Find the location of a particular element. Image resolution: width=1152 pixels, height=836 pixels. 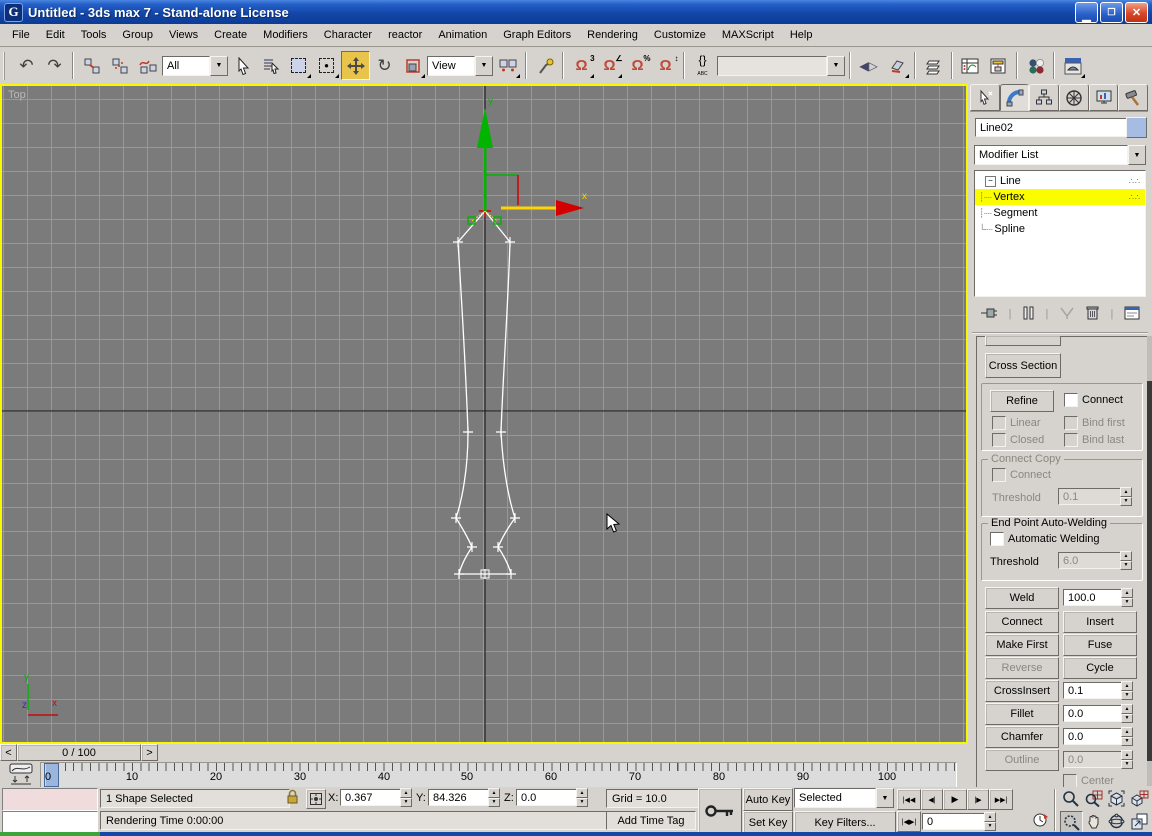

menu-edit: Edit is located at coordinates (55, 35).